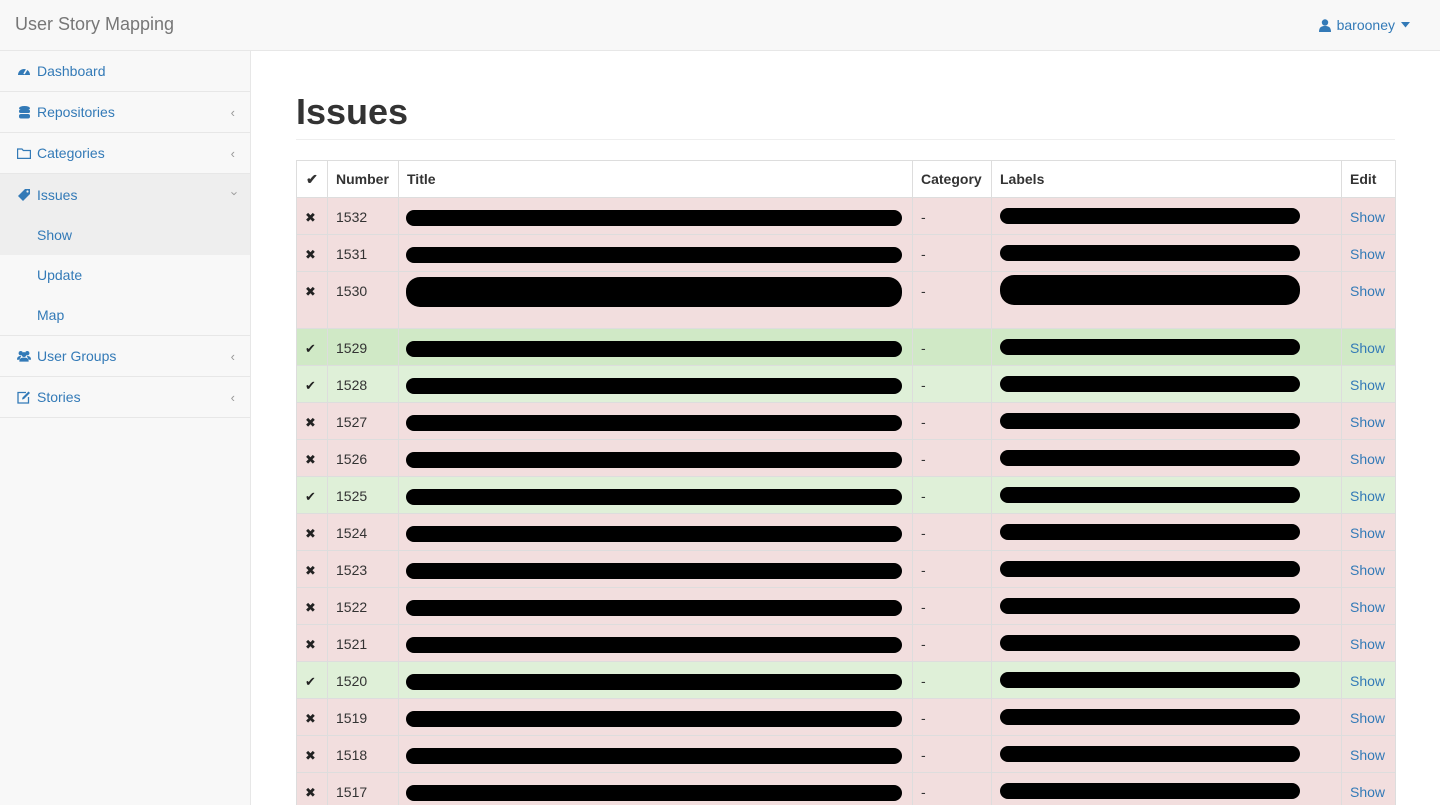  Describe the element at coordinates (846, 569) in the screenshot. I see `table-row: ✖ 1523 - Show` at that location.